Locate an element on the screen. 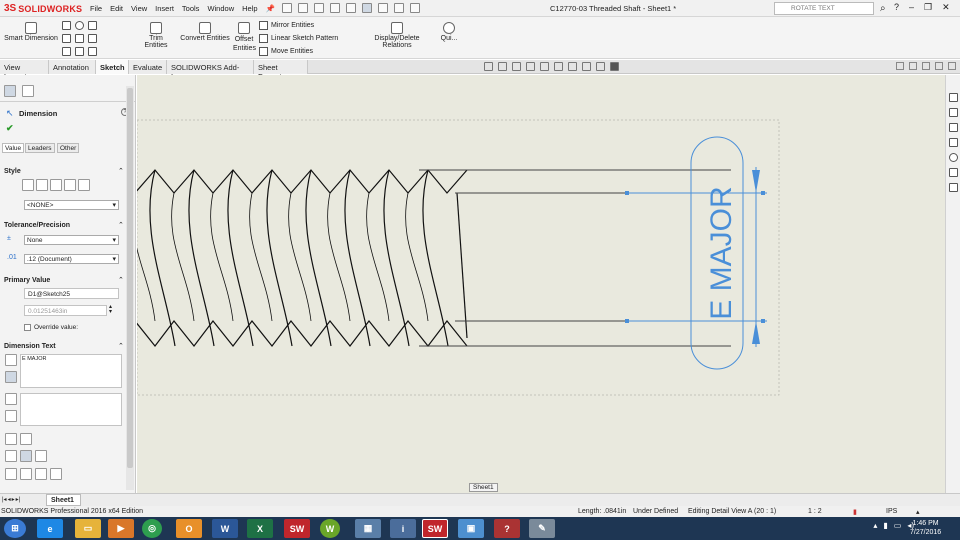 The height and width of the screenshot is (540, 960). menu-help: Help is located at coordinates (249, 8).